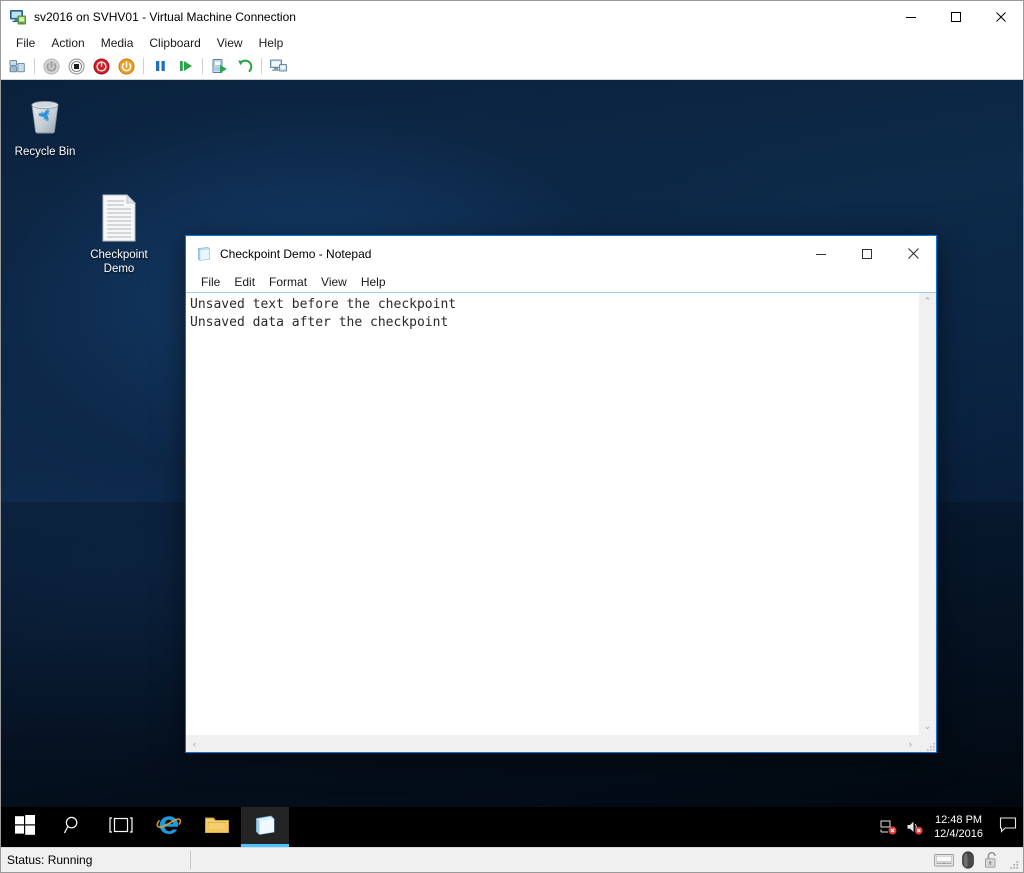  What do you see at coordinates (45, 115) in the screenshot?
I see `recycle-bin-icon` at bounding box center [45, 115].